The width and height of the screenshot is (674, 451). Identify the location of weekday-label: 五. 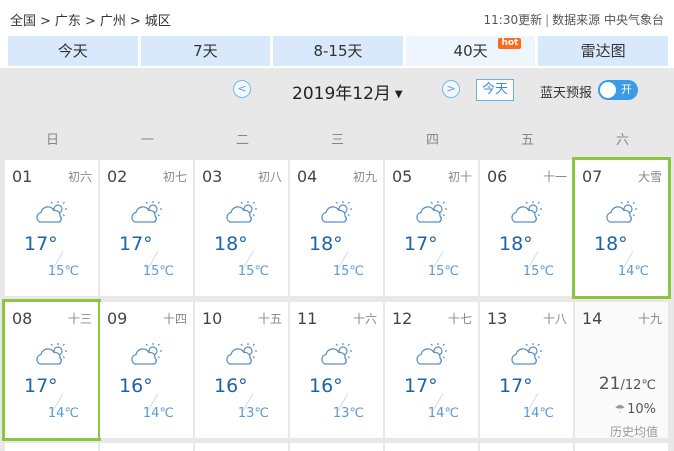
(527, 140).